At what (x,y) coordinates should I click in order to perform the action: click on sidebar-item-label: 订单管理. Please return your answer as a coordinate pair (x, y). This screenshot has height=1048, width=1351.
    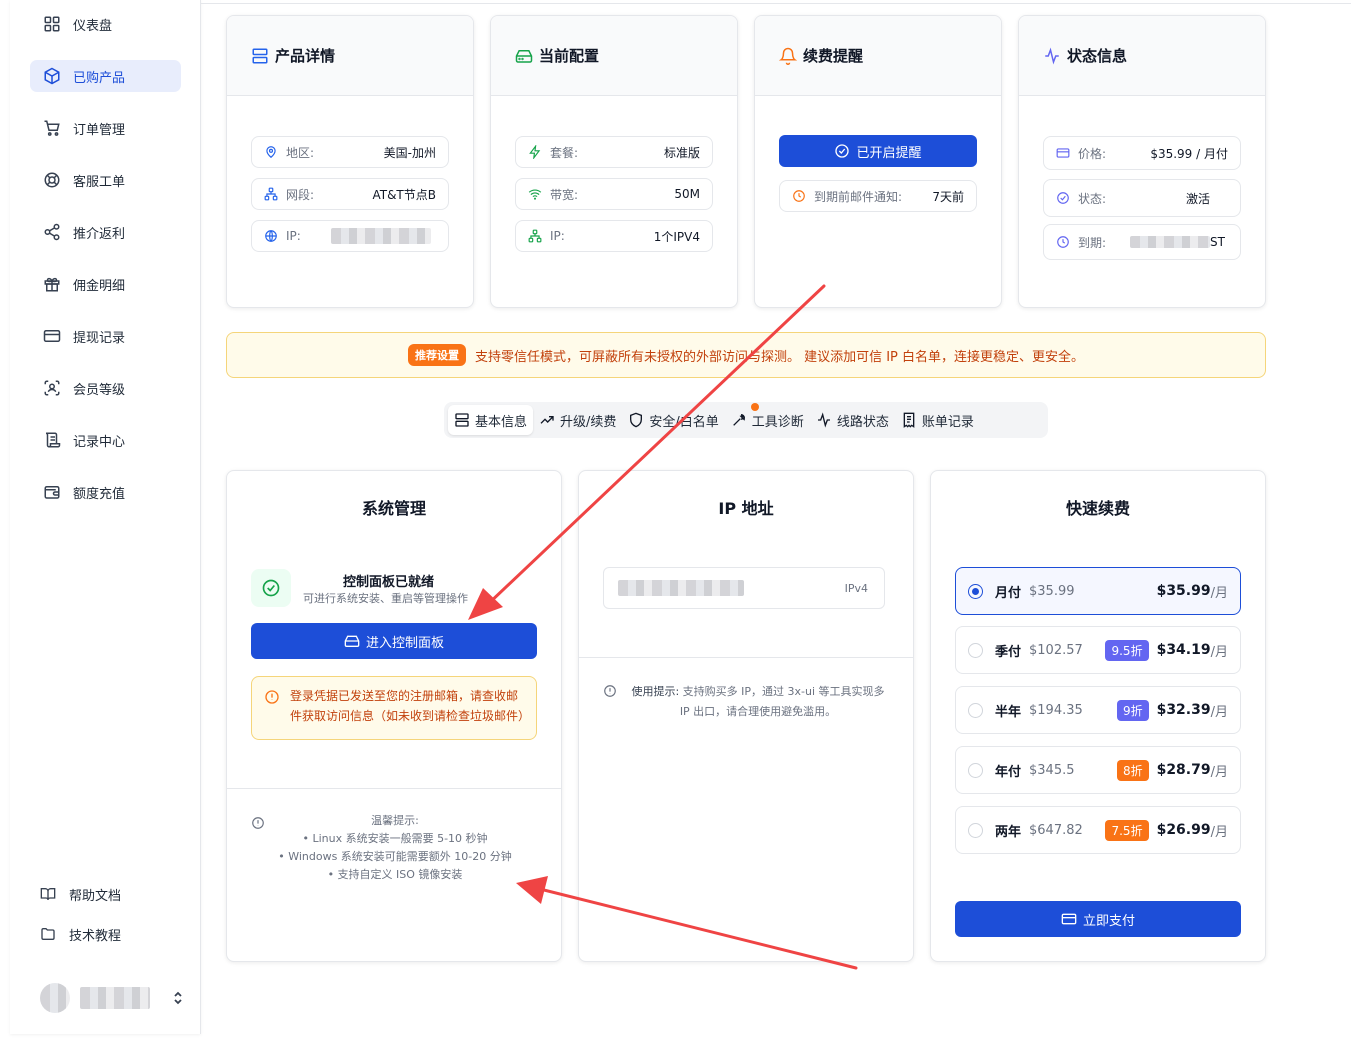
    Looking at the image, I should click on (99, 130).